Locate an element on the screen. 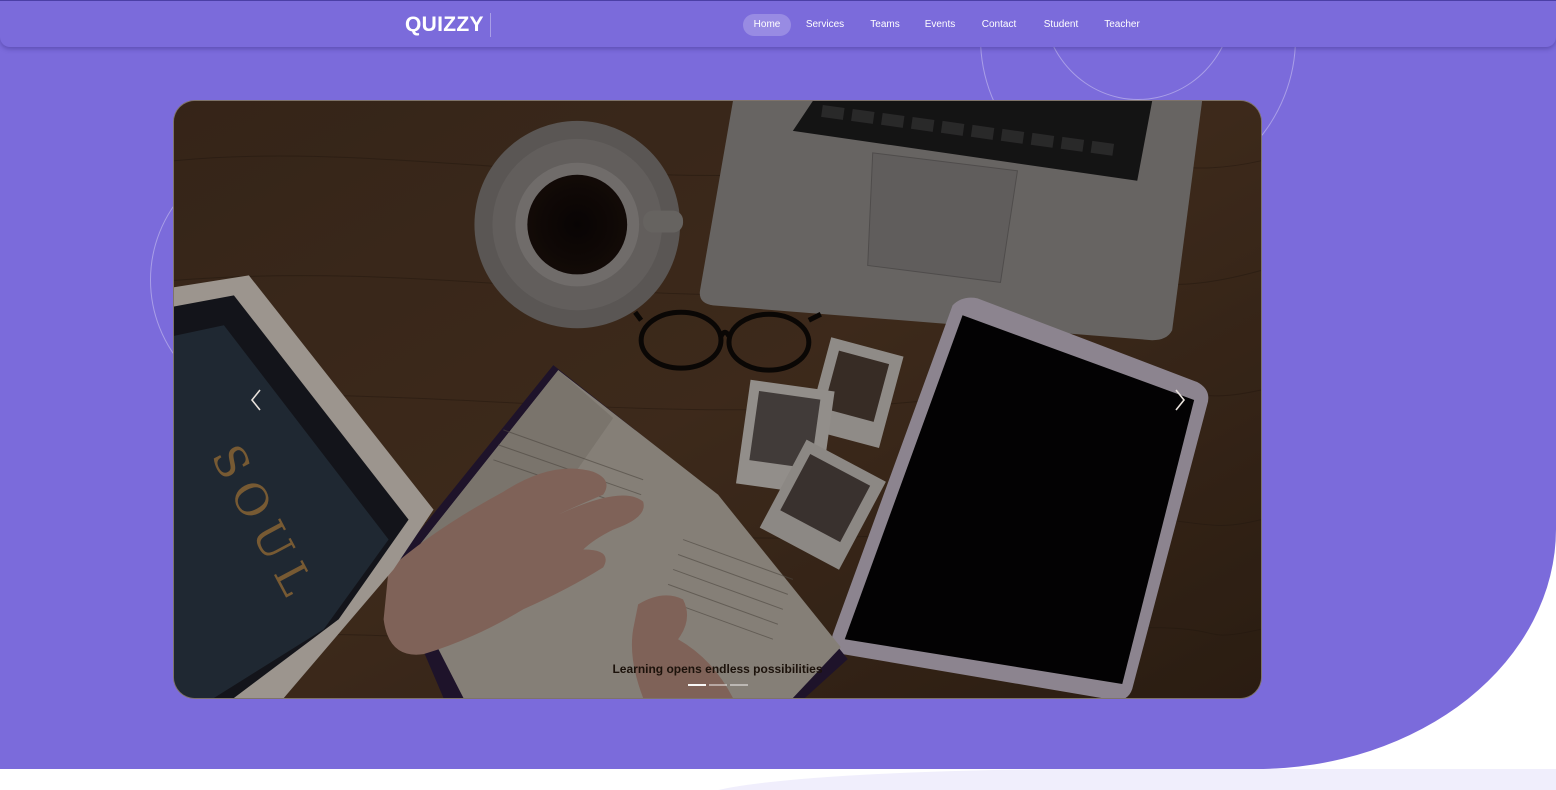 The width and height of the screenshot is (1556, 790). carousel-indicators is located at coordinates (718, 685).